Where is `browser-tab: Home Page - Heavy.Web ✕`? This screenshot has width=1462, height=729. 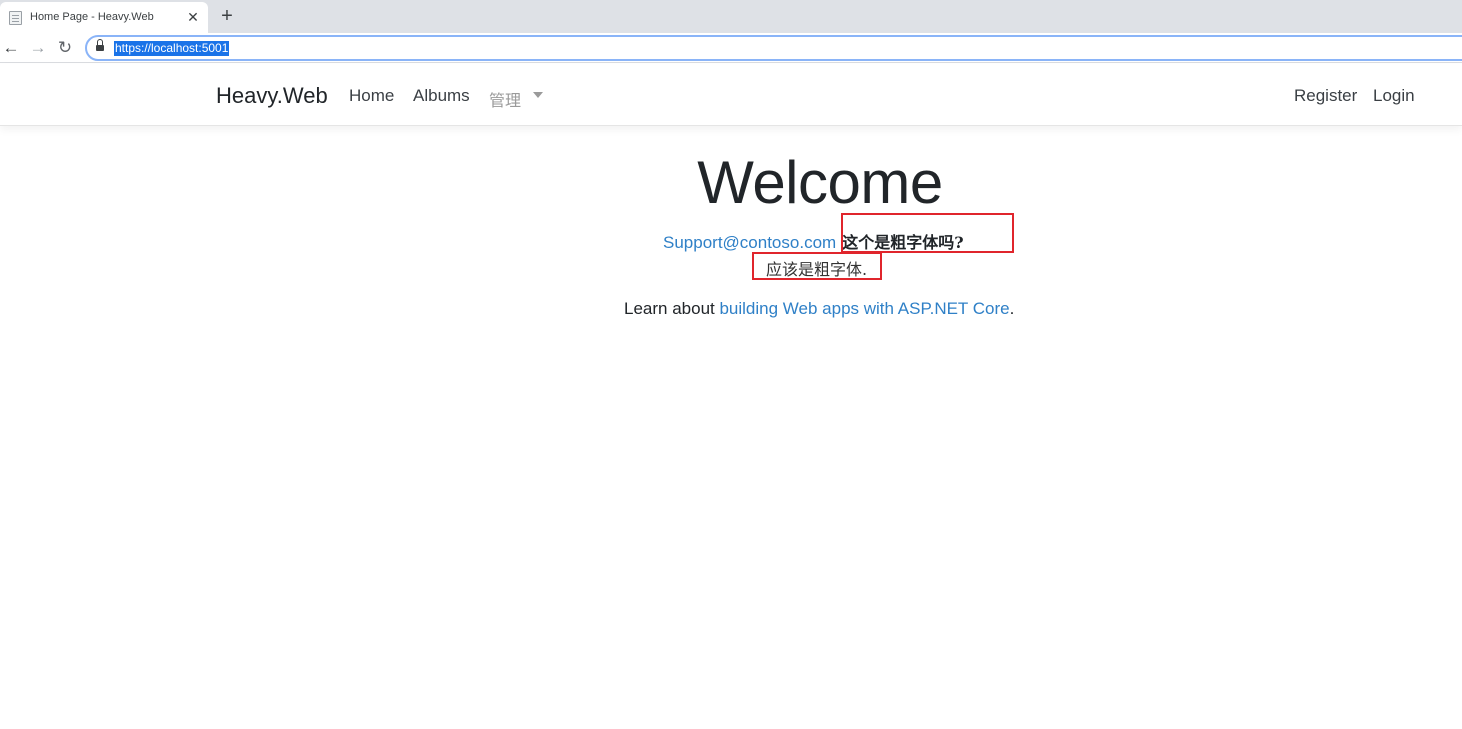
browser-tab: Home Page - Heavy.Web ✕ is located at coordinates (104, 17).